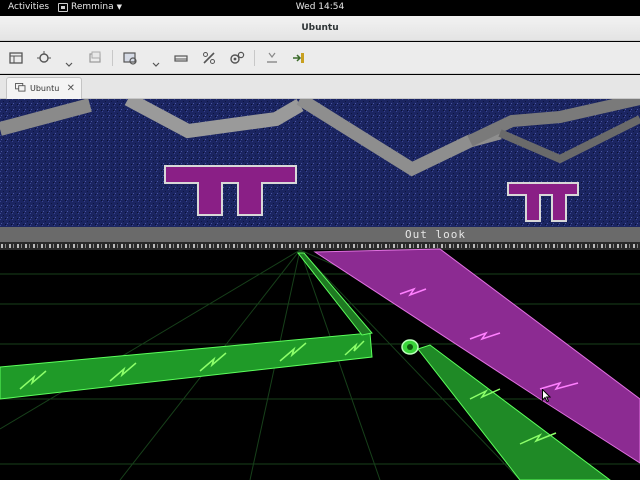 This screenshot has width=640, height=480. What do you see at coordinates (299, 58) in the screenshot?
I see `disconnect-icon` at bounding box center [299, 58].